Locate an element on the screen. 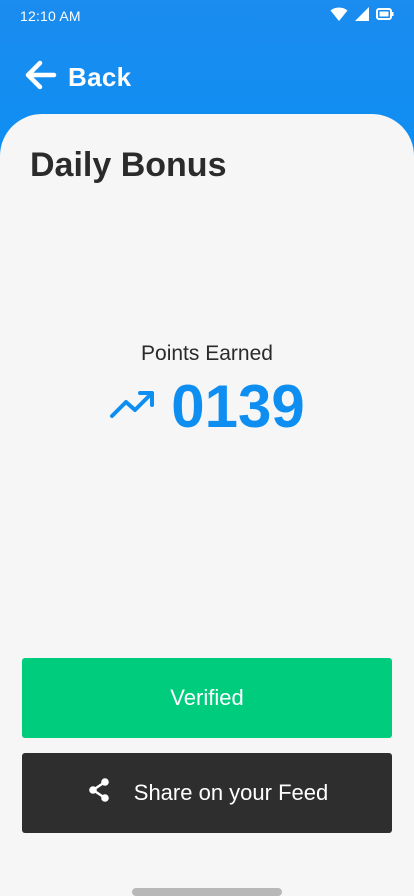 The image size is (414, 896). points-row: 0139 is located at coordinates (207, 406).